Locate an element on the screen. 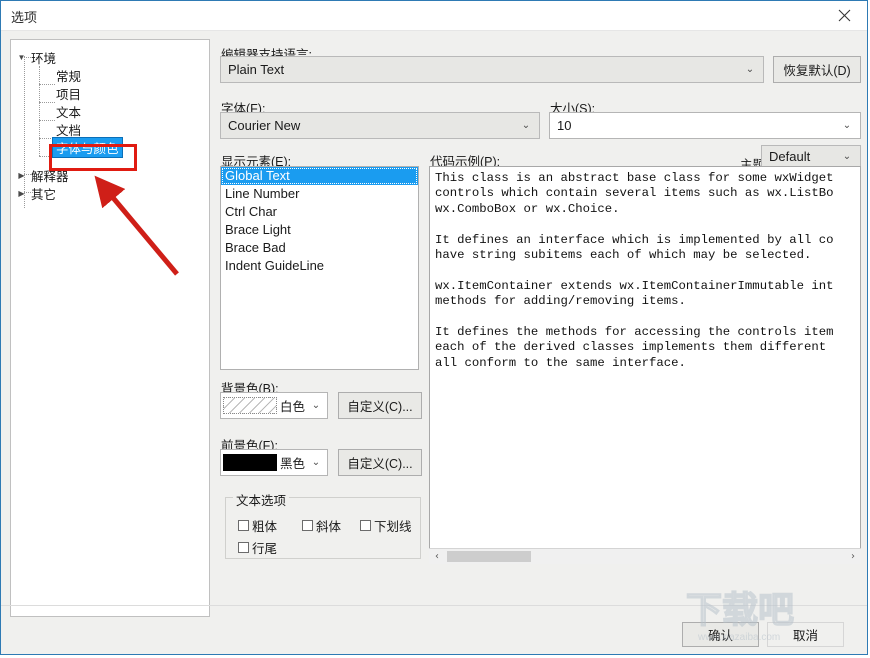 The height and width of the screenshot is (658, 870). ok-button: 确认 is located at coordinates (720, 634).